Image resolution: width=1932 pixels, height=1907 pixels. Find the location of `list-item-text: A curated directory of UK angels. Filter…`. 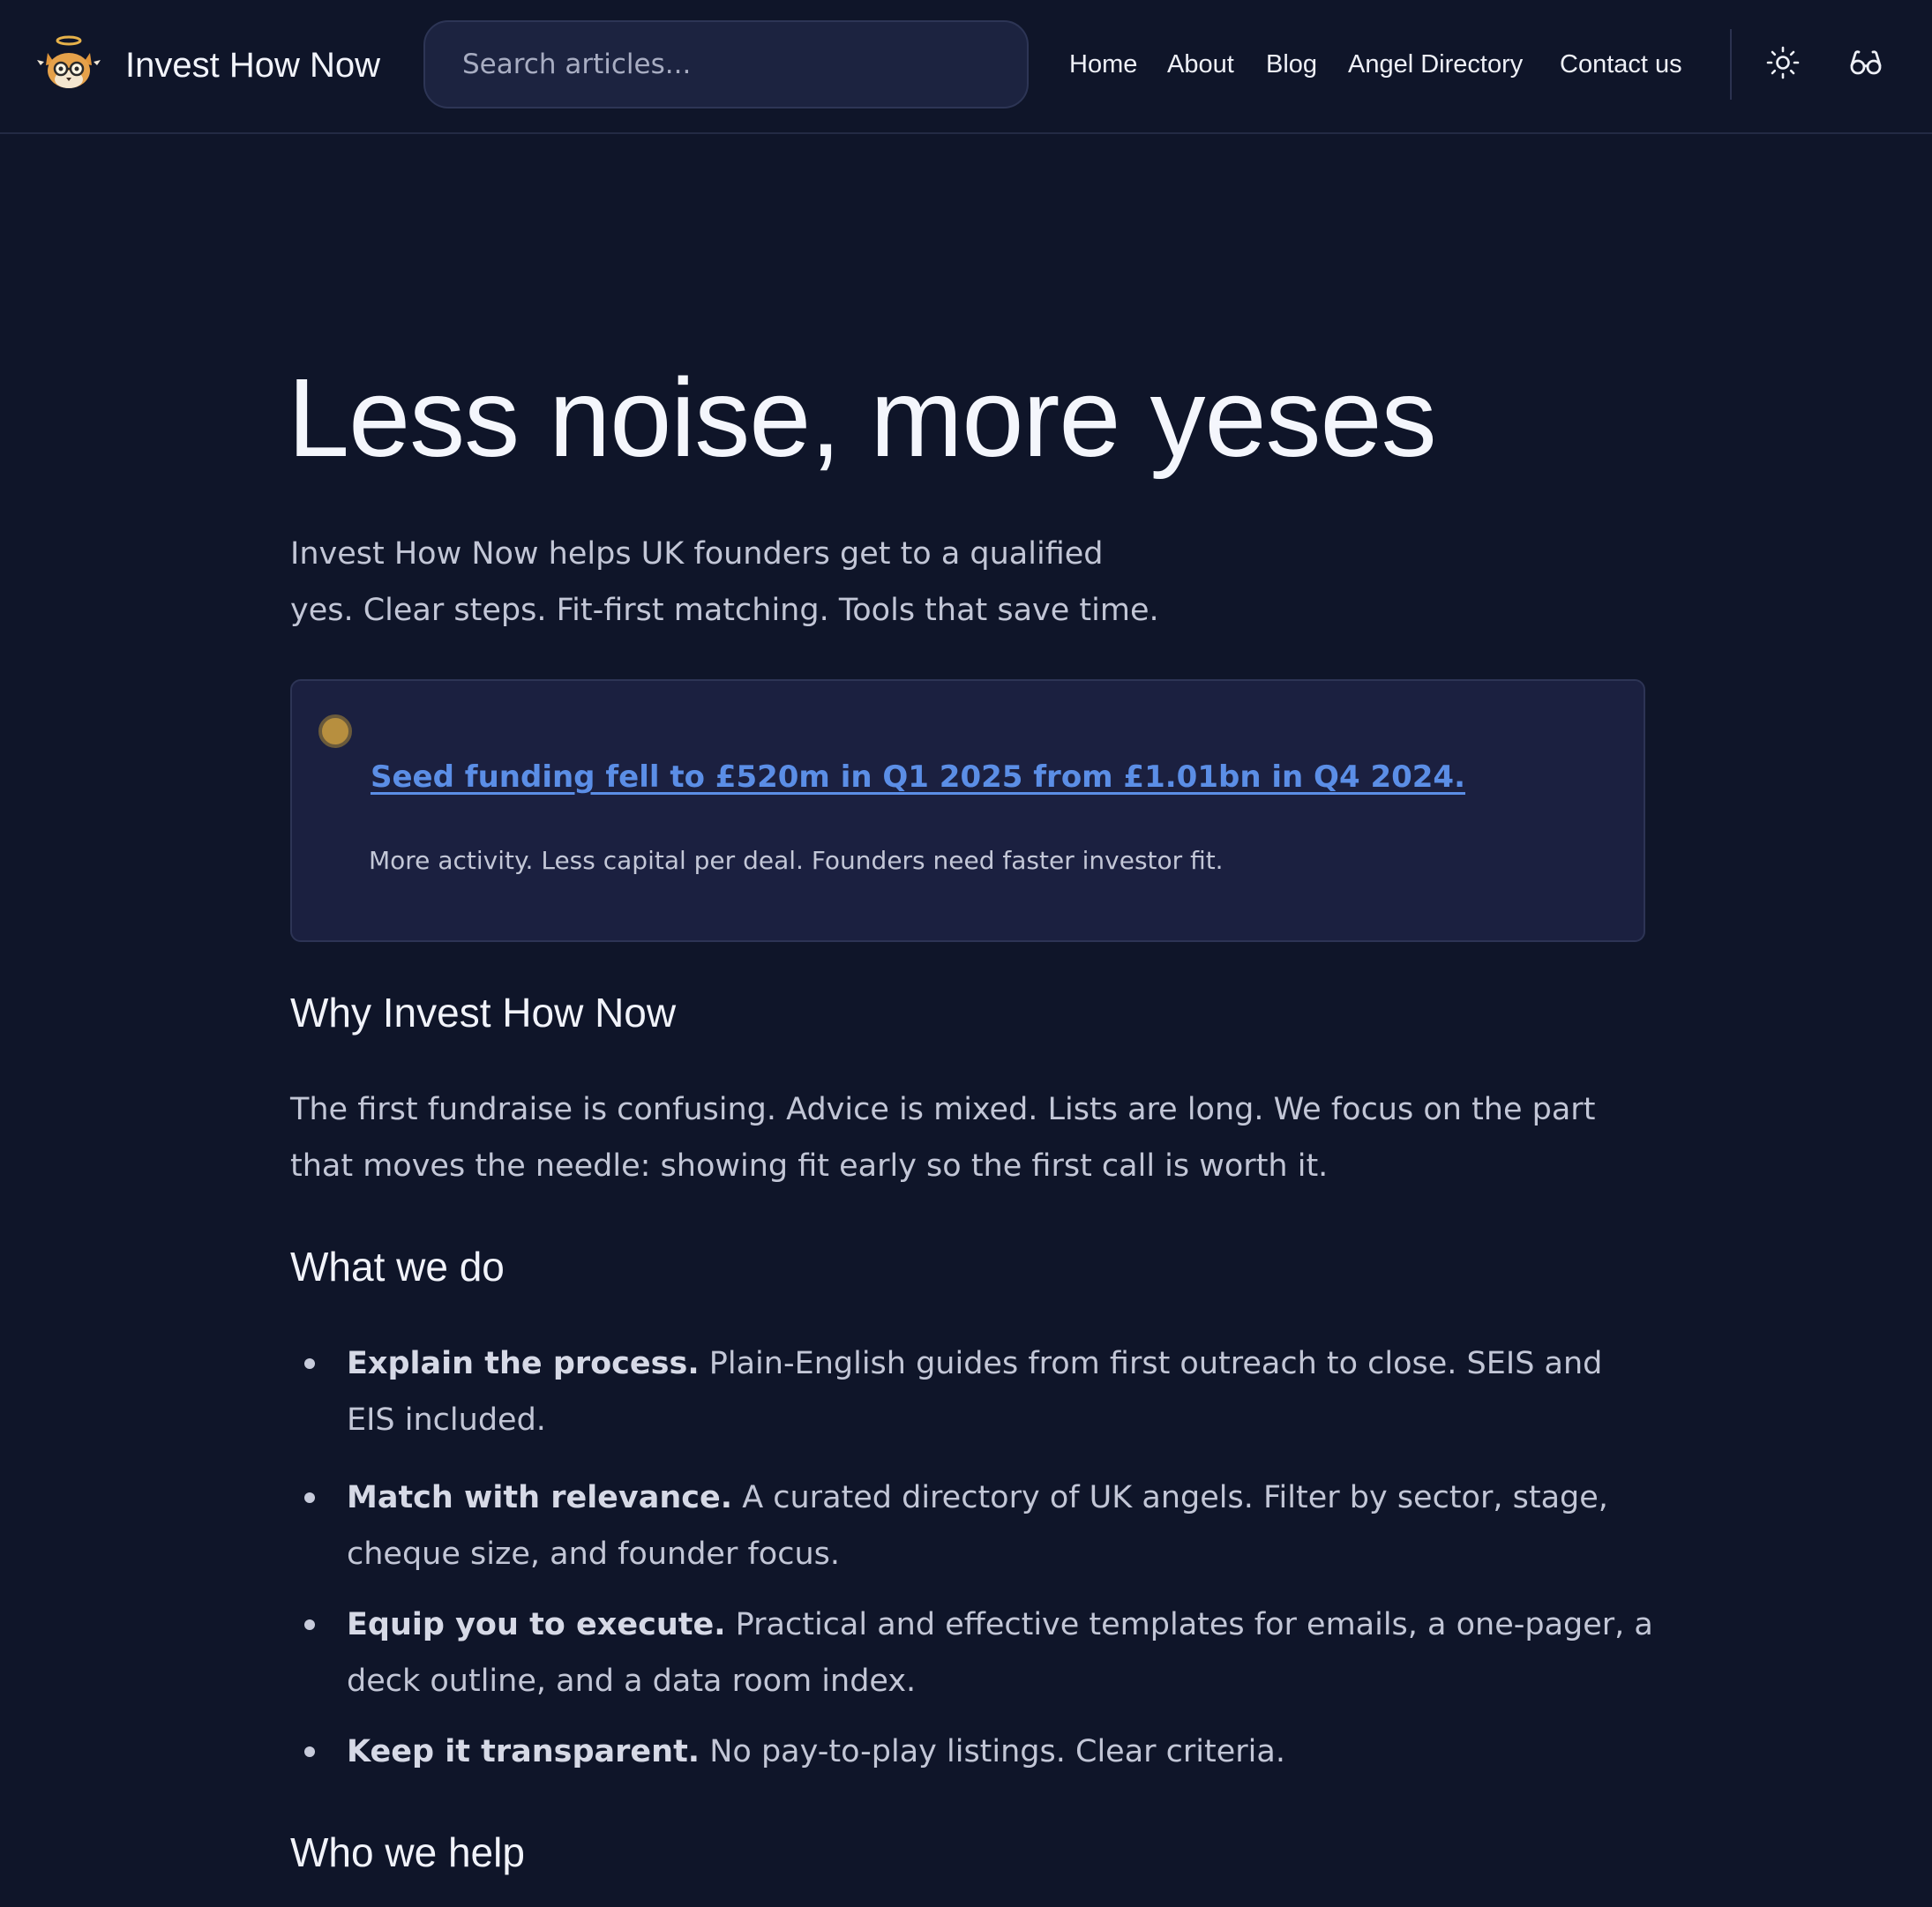

list-item-text: A curated directory of UK angels. Filter… is located at coordinates (1170, 1497).